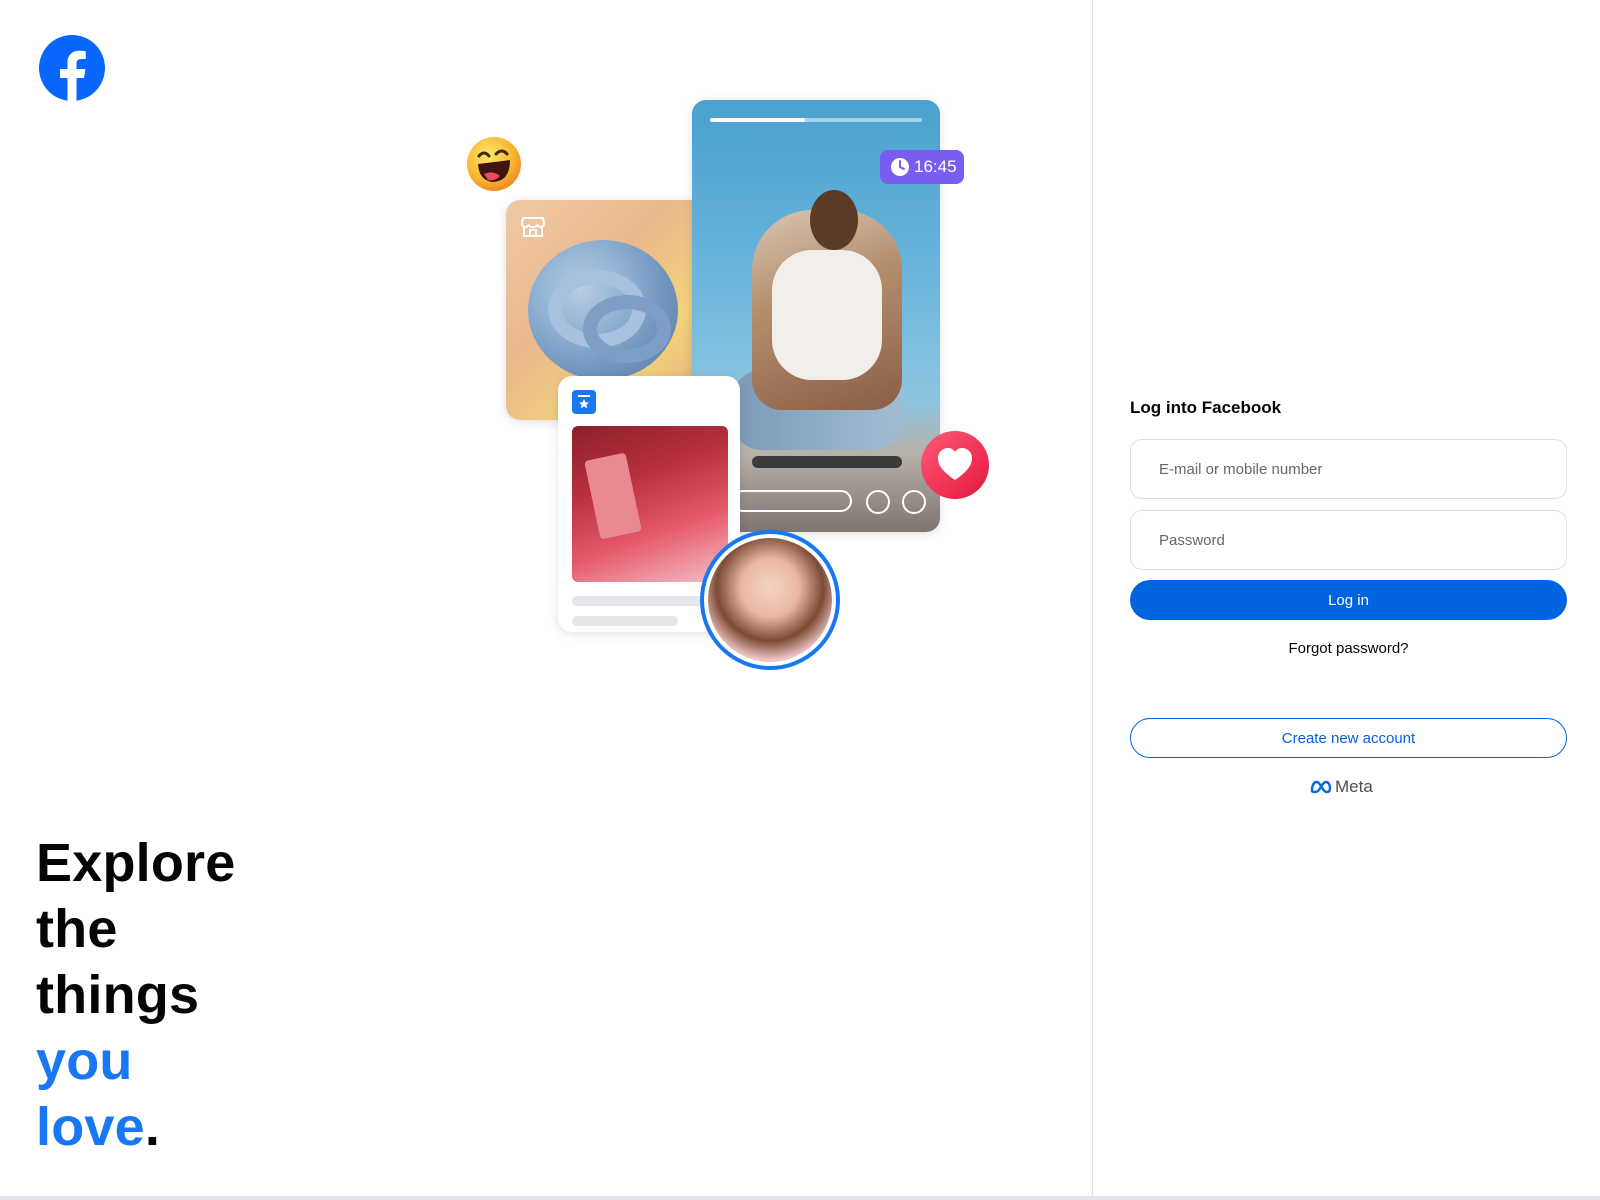  Describe the element at coordinates (494, 164) in the screenshot. I see `laughing-emoji-icon` at that location.